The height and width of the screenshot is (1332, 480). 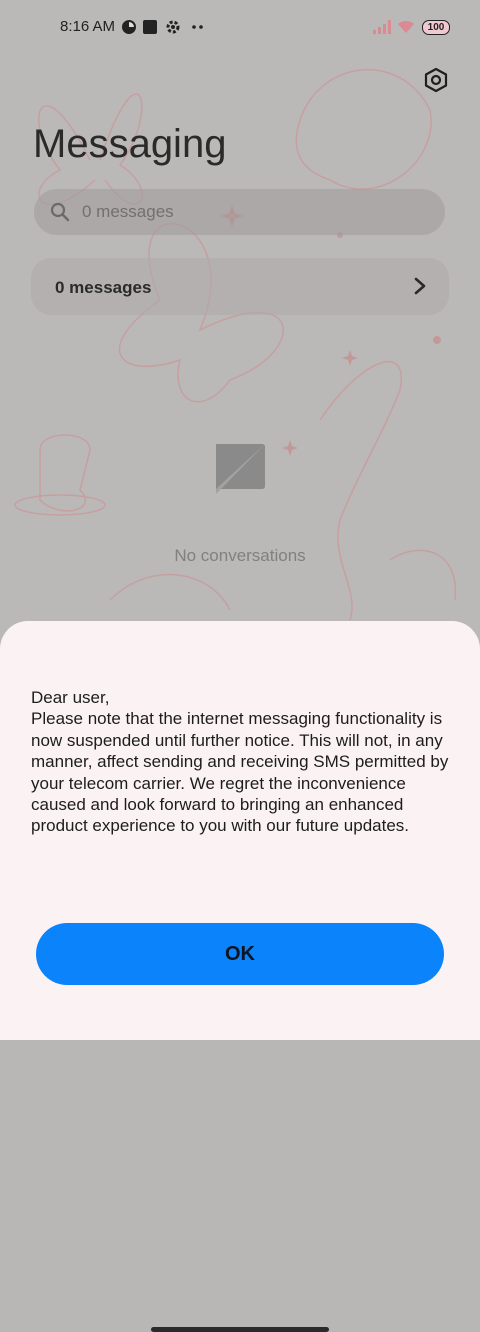 I want to click on app-notification-icon, so click(x=150, y=27).